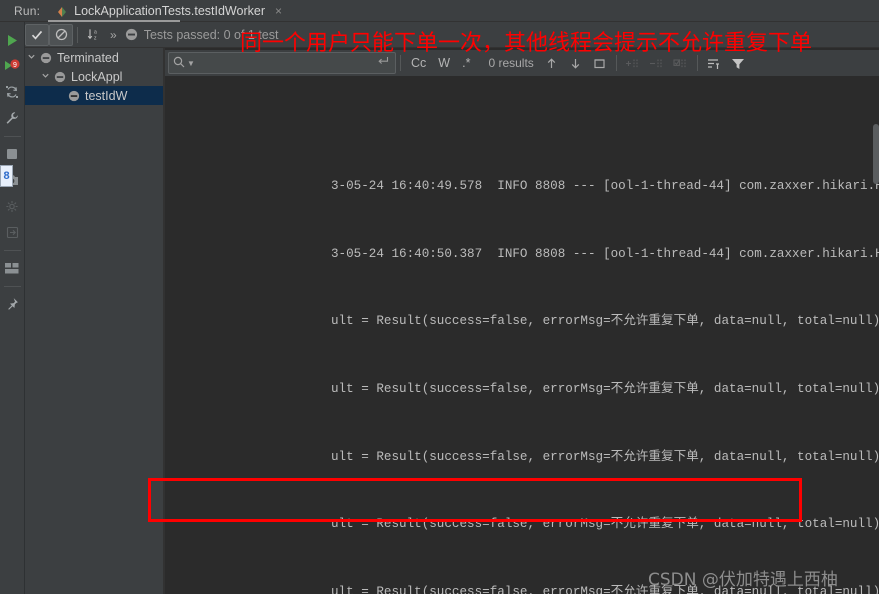  I want to click on show-passed-toggle, so click(37, 34).